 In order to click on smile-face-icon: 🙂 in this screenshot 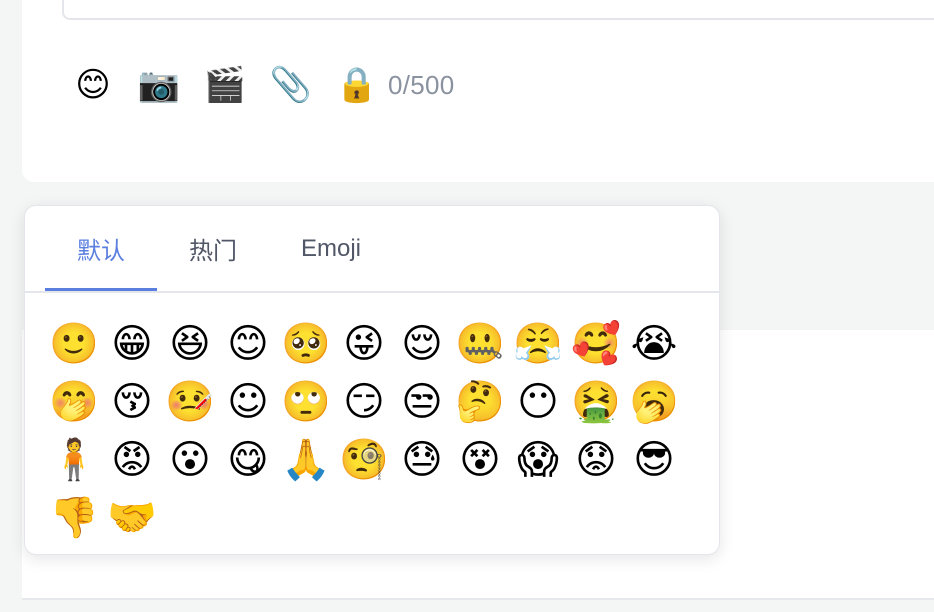, I will do `click(74, 344)`.